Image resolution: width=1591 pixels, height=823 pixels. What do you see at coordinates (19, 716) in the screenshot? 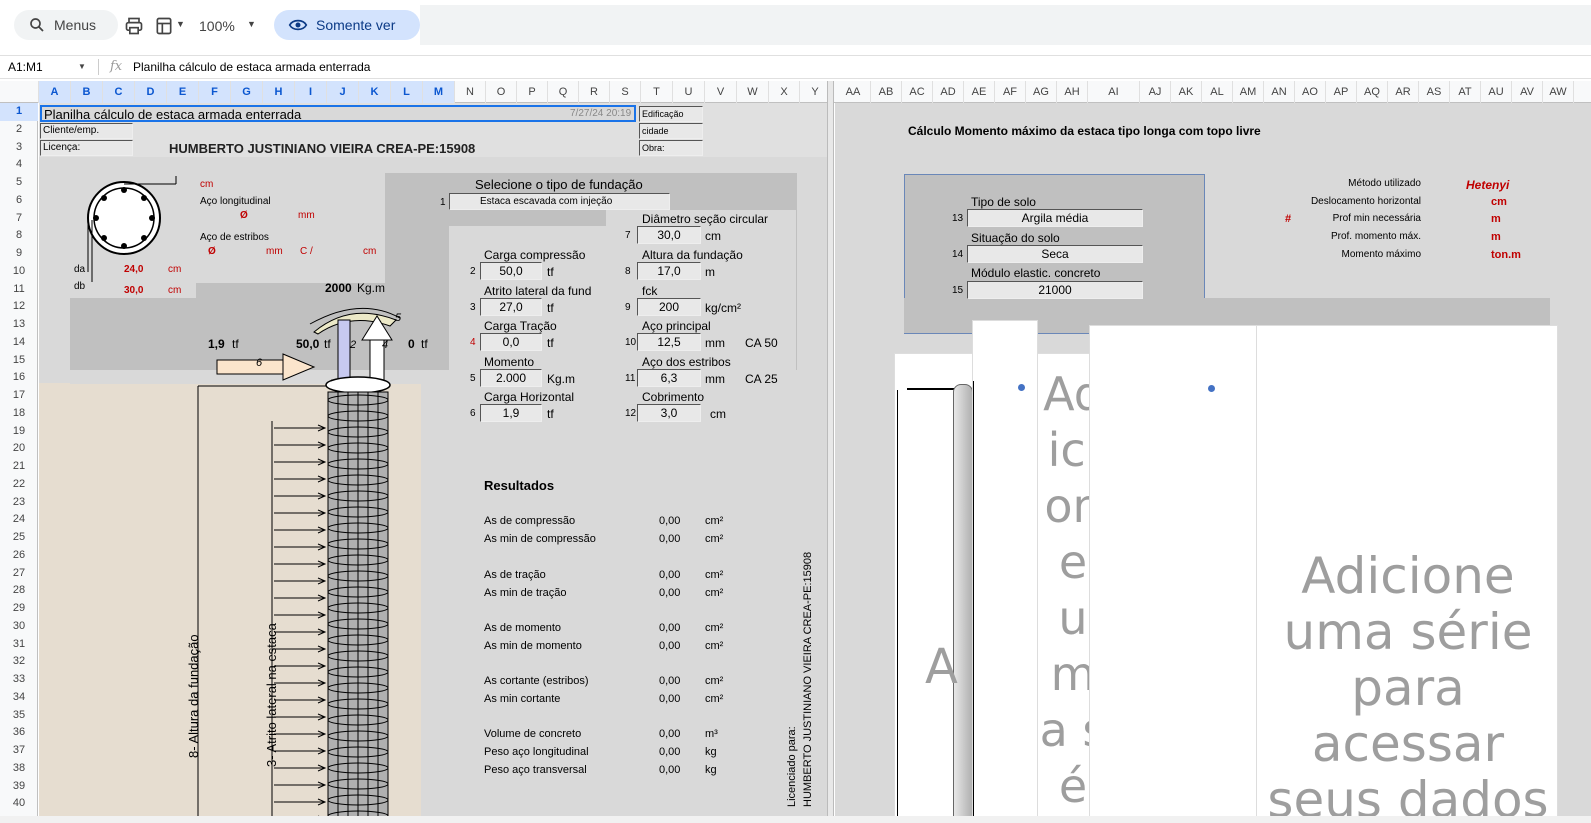
I see `row-header: 35` at bounding box center [19, 716].